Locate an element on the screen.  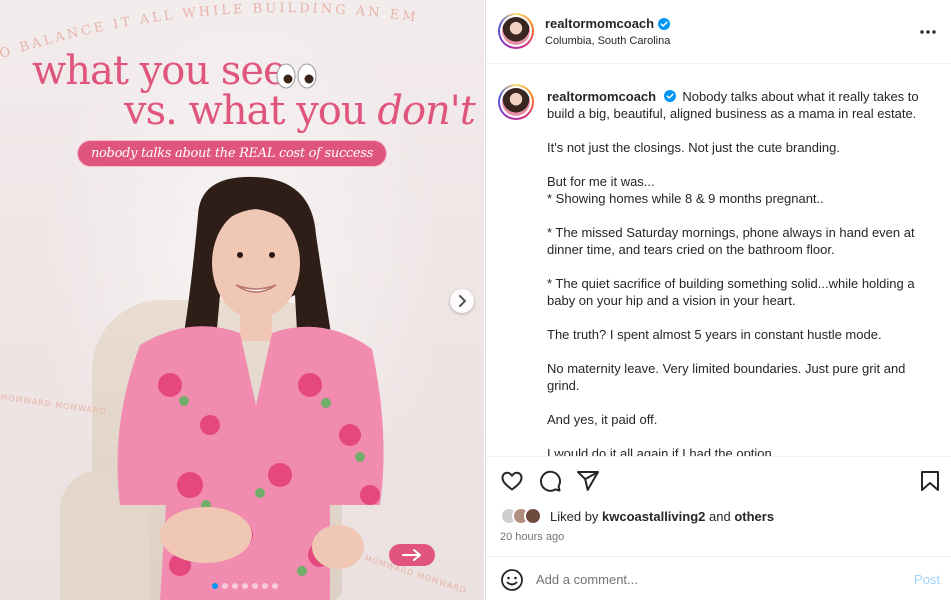
carousel-dots is located at coordinates (245, 586).